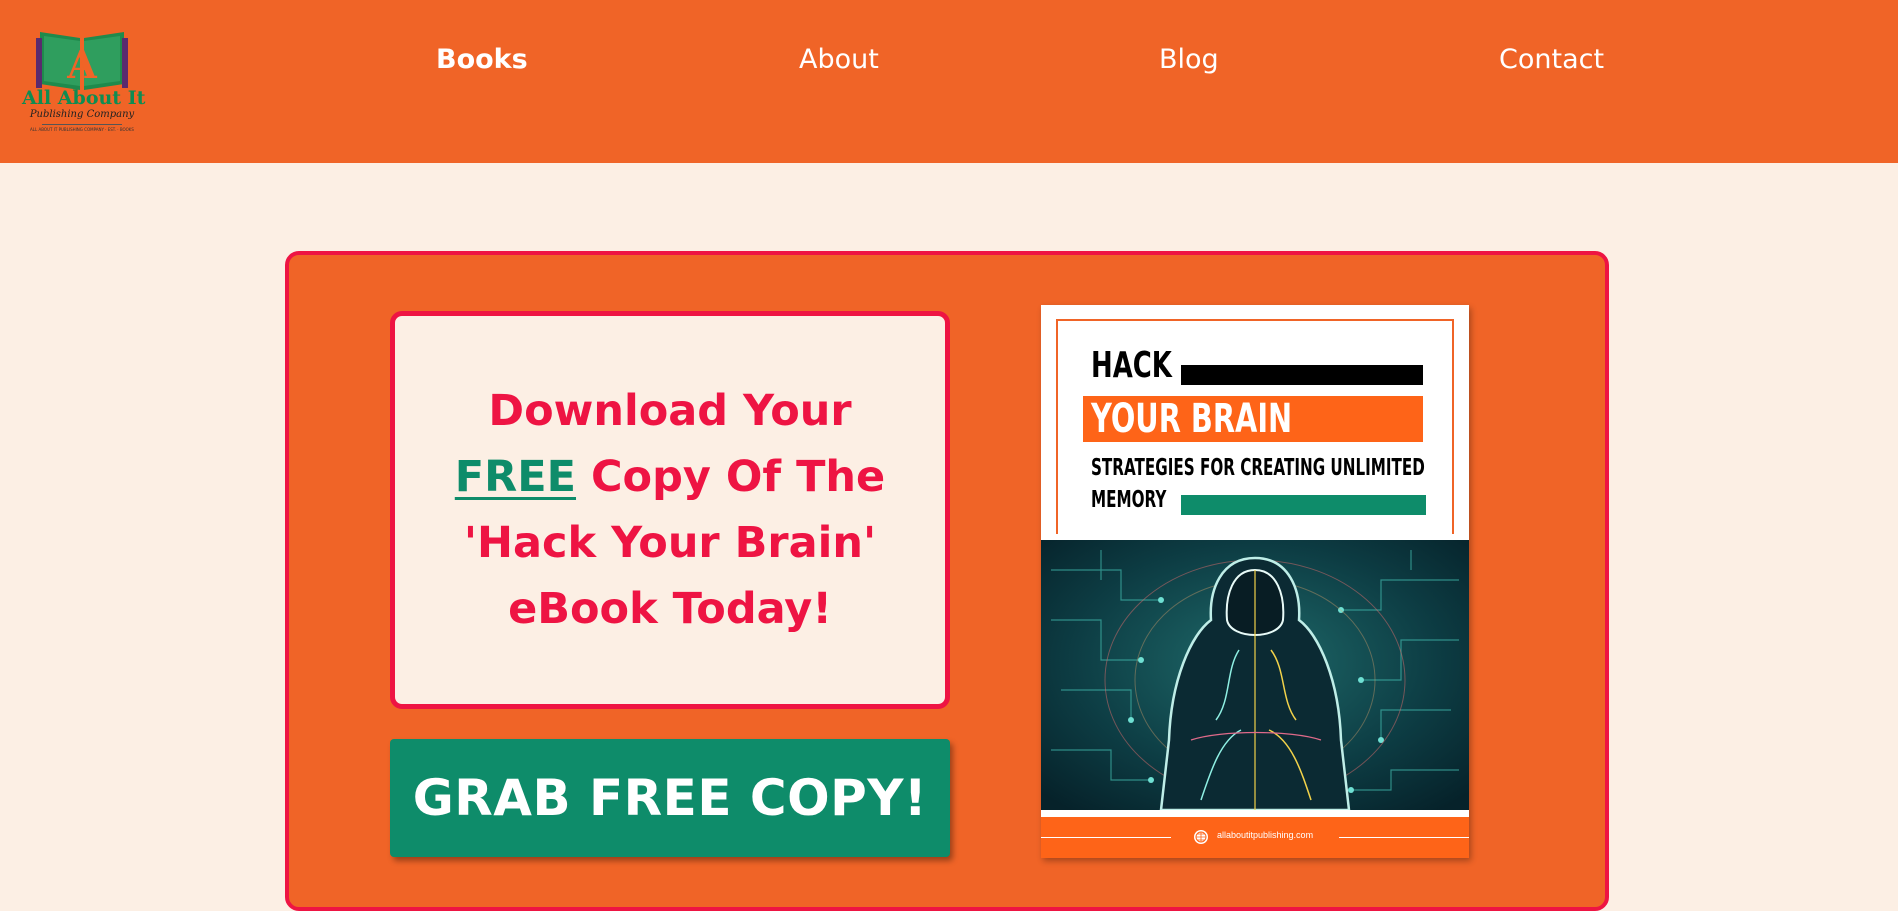  What do you see at coordinates (1189, 59) in the screenshot?
I see `nav-item-blog: Blog` at bounding box center [1189, 59].